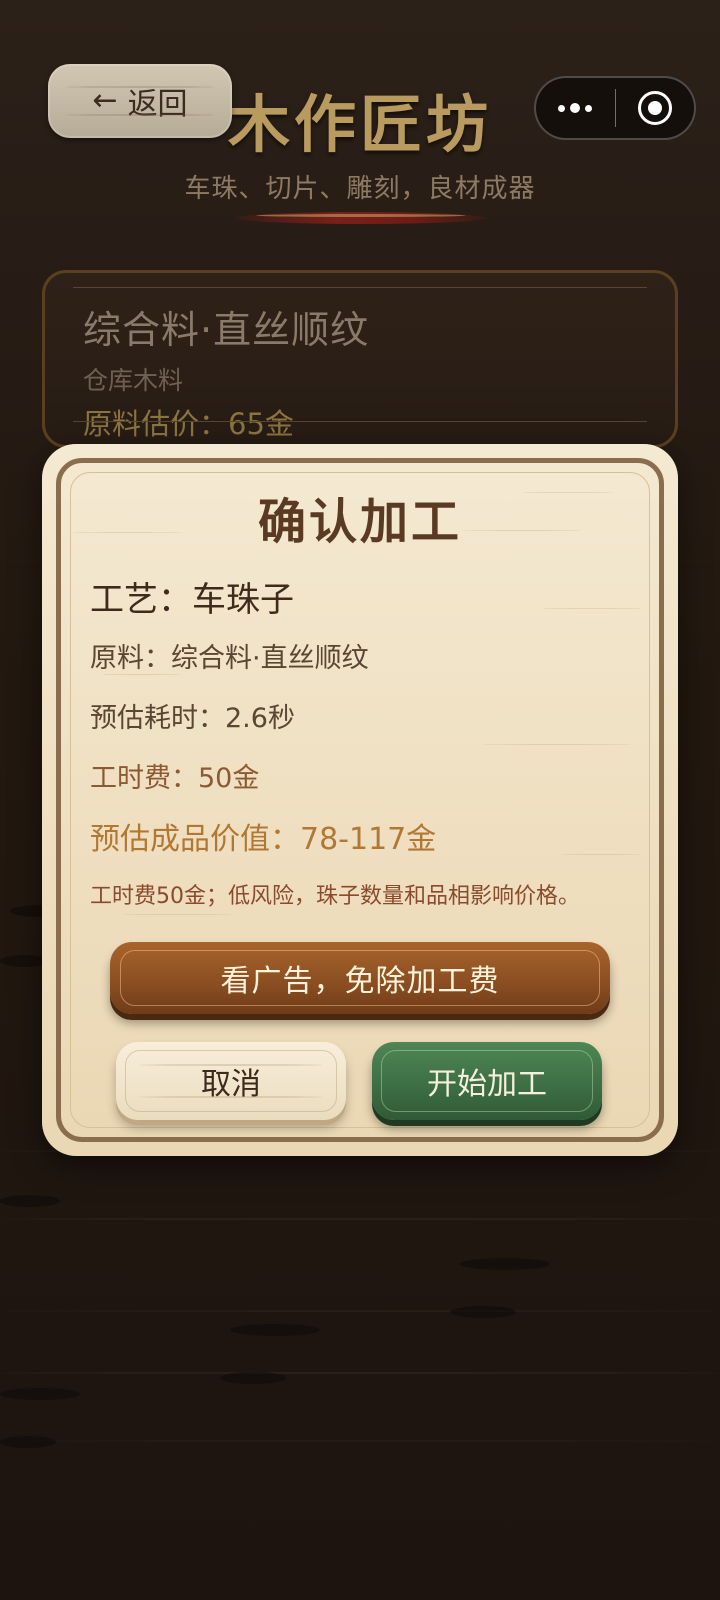  I want to click on estimated-value-label: 预估成品价值：78-117金, so click(263, 839).